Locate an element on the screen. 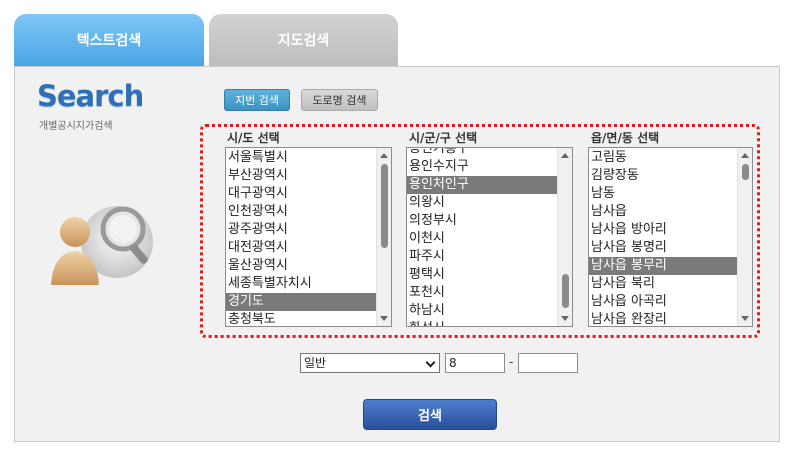  sigungu-option: 파주시 is located at coordinates (489, 257).